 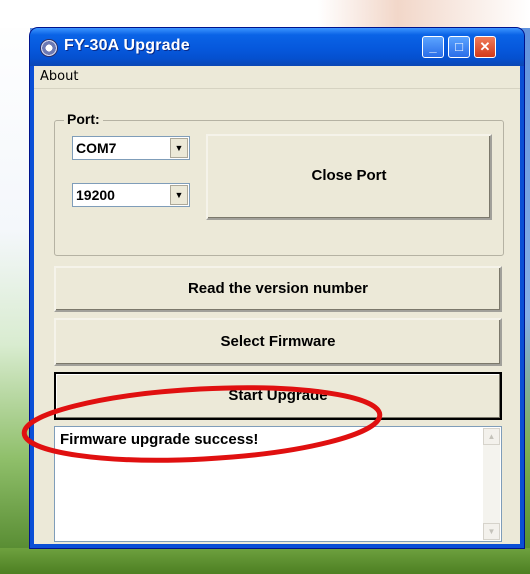 I want to click on minimize-icon: _, so click(x=433, y=47).